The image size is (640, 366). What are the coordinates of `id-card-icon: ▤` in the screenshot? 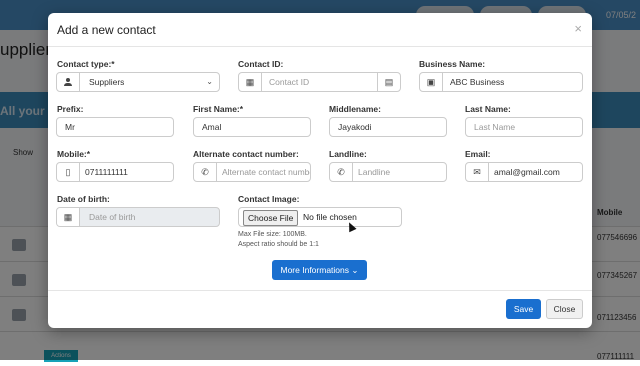 It's located at (388, 82).